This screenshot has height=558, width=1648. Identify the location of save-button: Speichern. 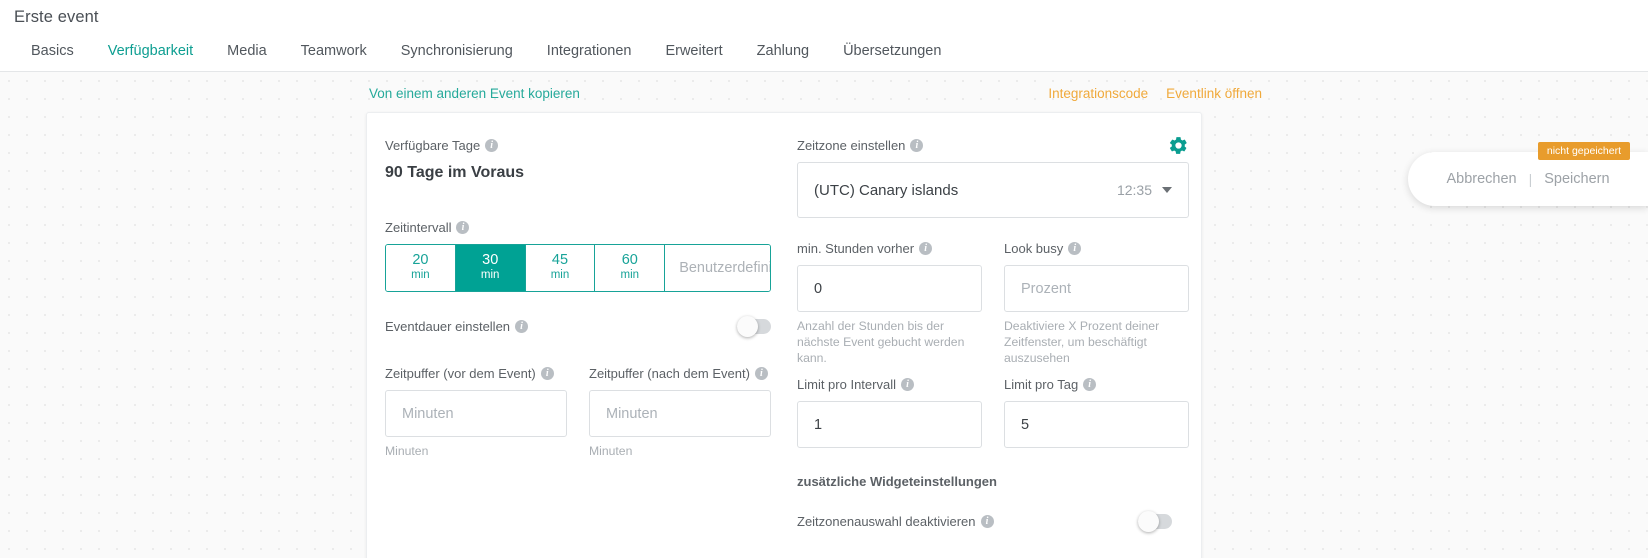
(1576, 179).